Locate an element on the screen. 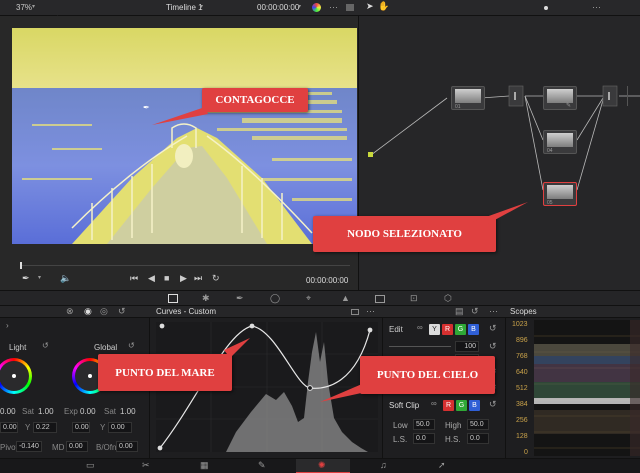  cut-page-icon: ✂ is located at coordinates (146, 465).